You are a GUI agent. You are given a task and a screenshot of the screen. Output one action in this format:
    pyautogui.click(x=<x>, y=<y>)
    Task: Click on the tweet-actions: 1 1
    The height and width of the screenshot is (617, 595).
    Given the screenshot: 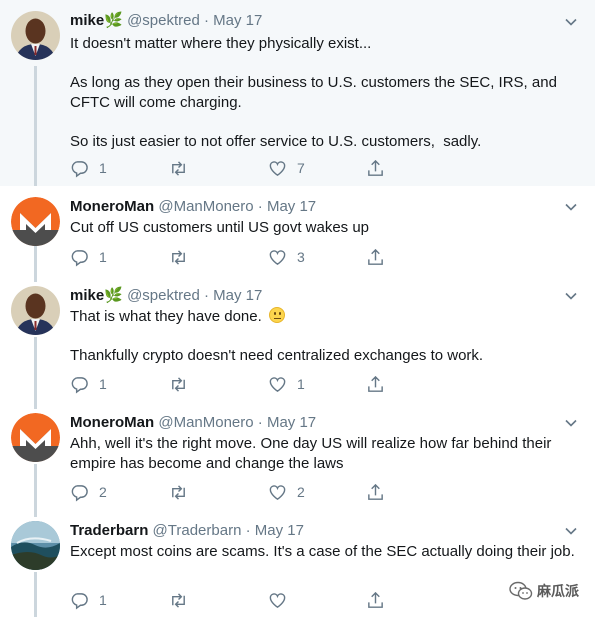 What is the action you would take?
    pyautogui.click(x=235, y=384)
    